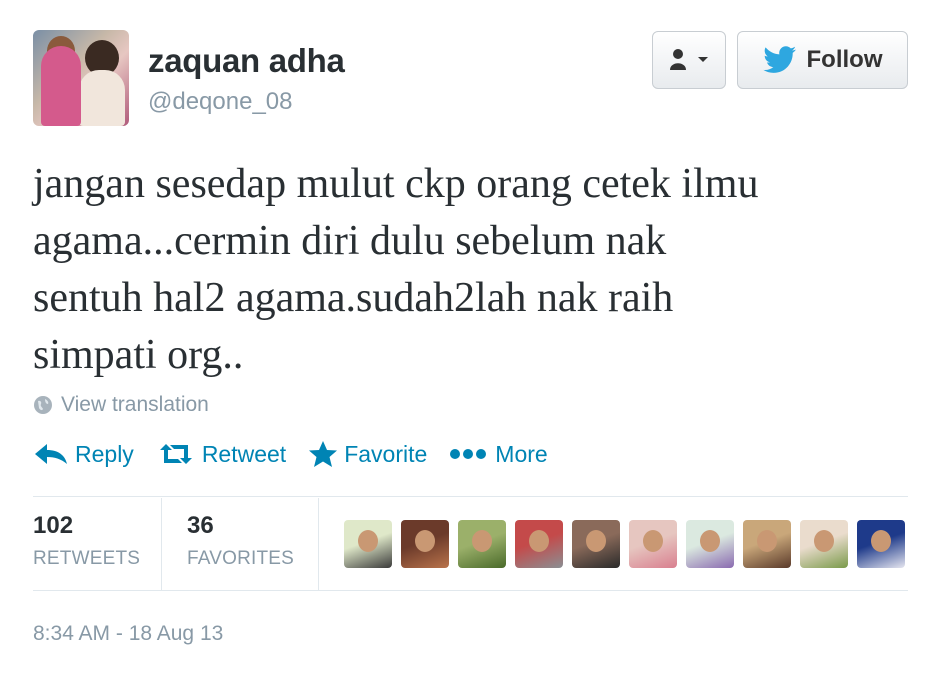  I want to click on retweets-stat: 102 RETWEETS, so click(86, 541).